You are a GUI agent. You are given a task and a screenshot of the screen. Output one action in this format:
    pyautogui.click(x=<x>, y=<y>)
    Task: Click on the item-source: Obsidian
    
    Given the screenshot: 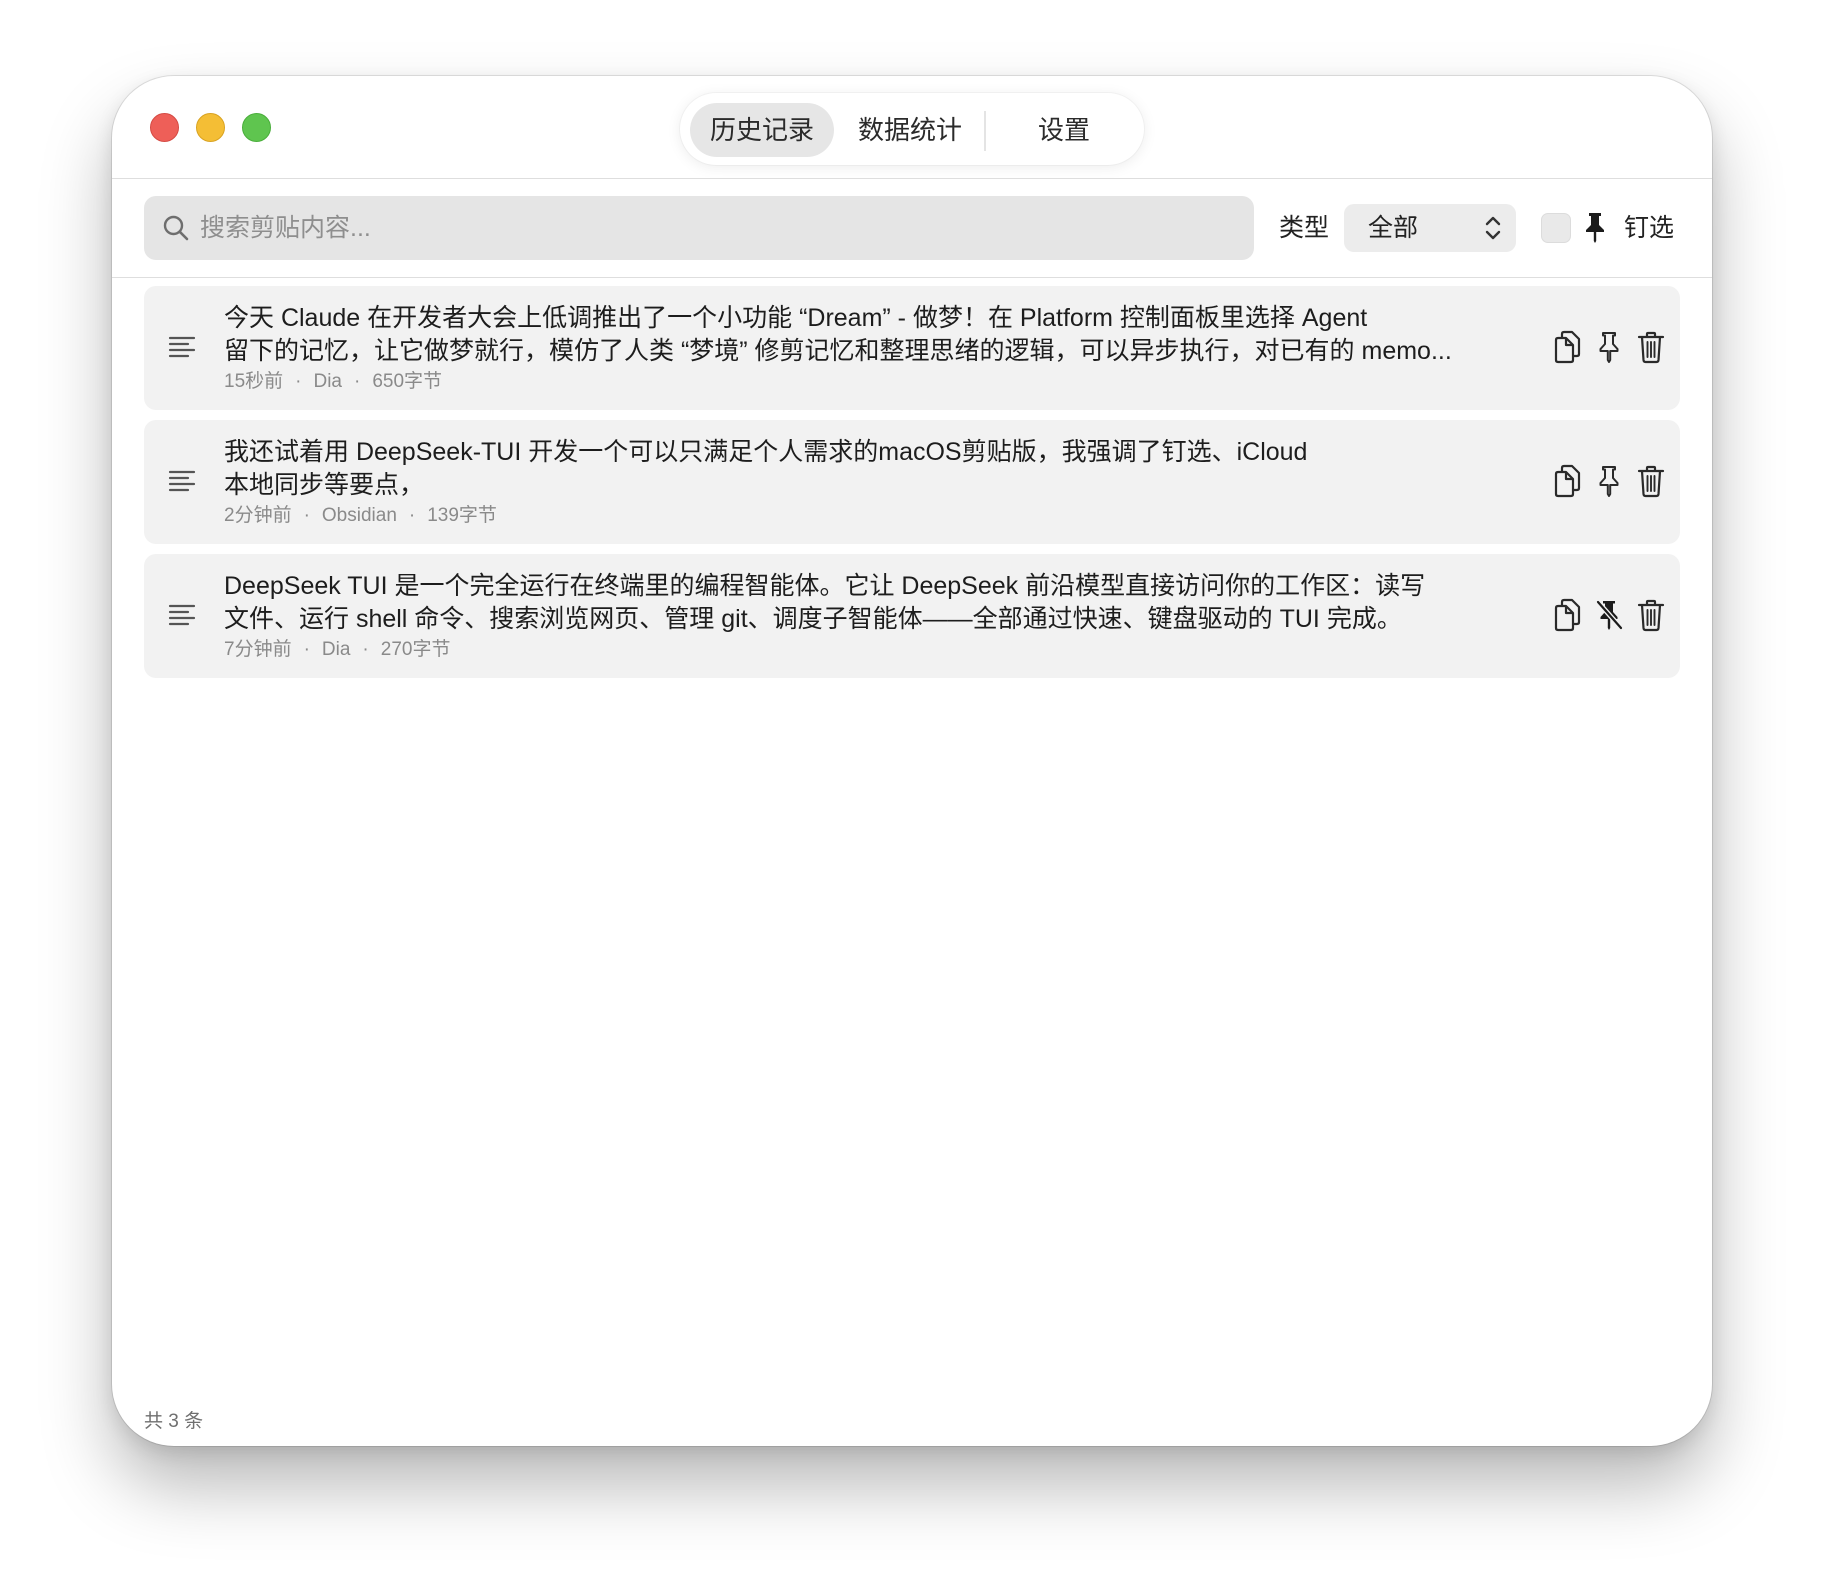 What is the action you would take?
    pyautogui.click(x=359, y=515)
    